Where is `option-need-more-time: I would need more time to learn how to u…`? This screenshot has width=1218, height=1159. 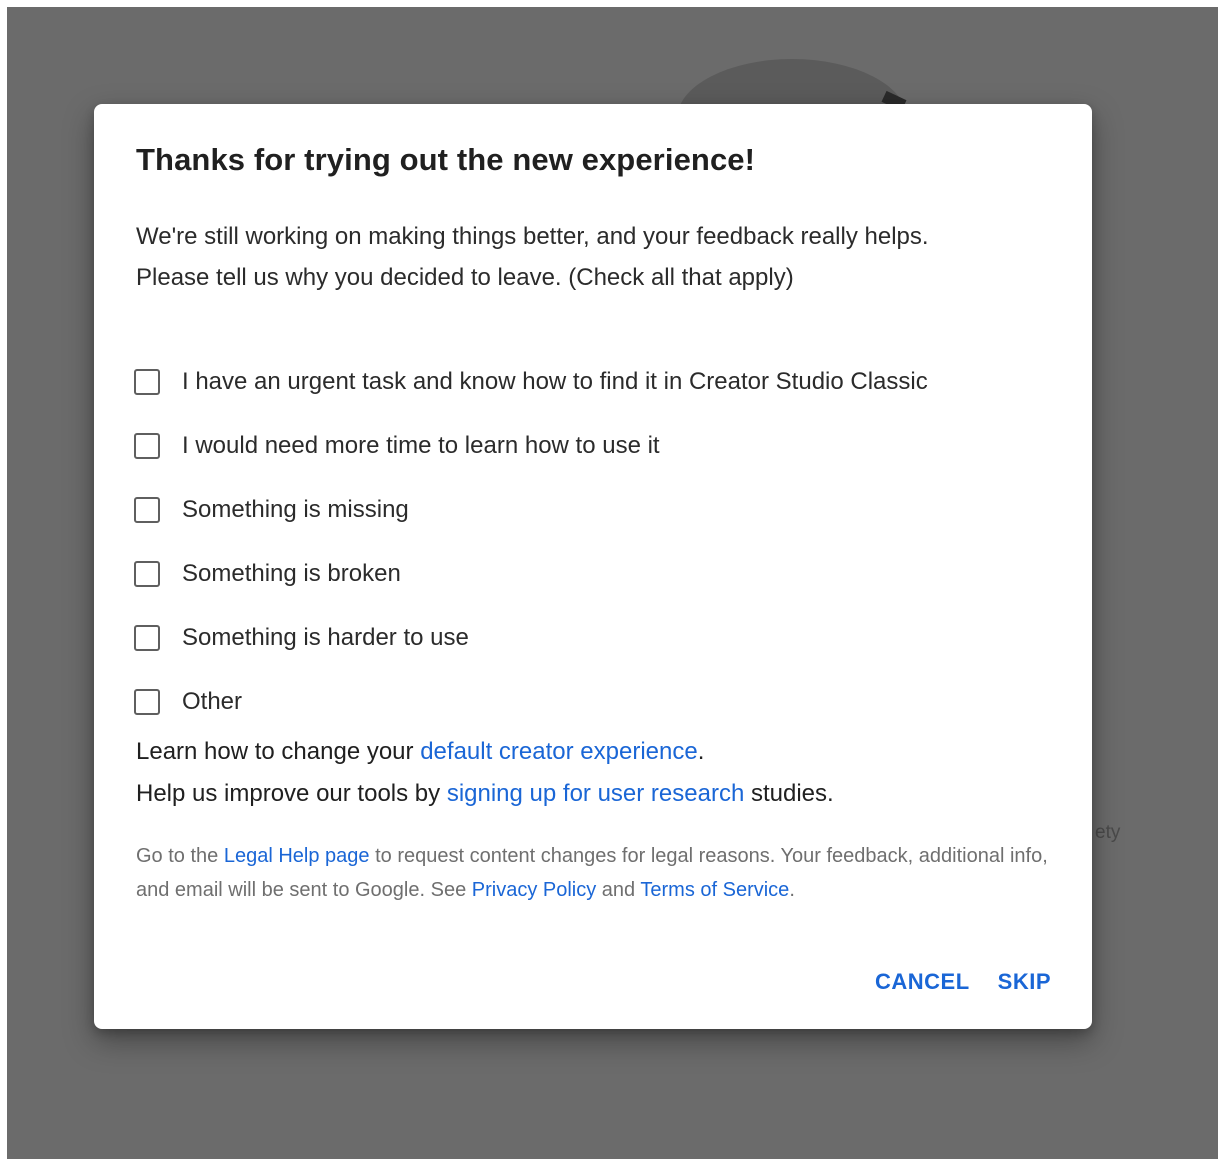 option-need-more-time: I would need more time to learn how to u… is located at coordinates (531, 446).